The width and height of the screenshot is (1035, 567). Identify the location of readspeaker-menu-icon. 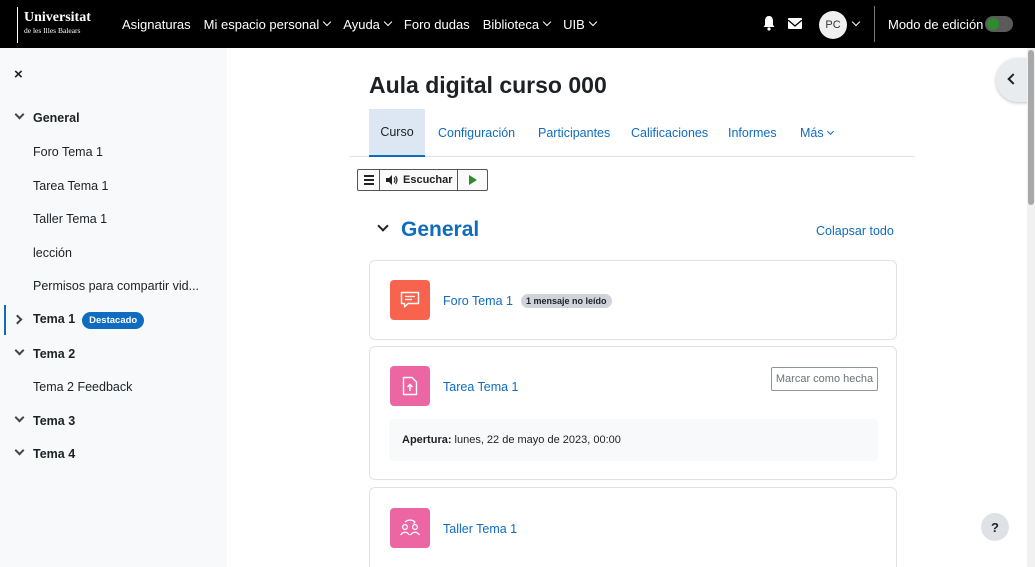
(369, 180).